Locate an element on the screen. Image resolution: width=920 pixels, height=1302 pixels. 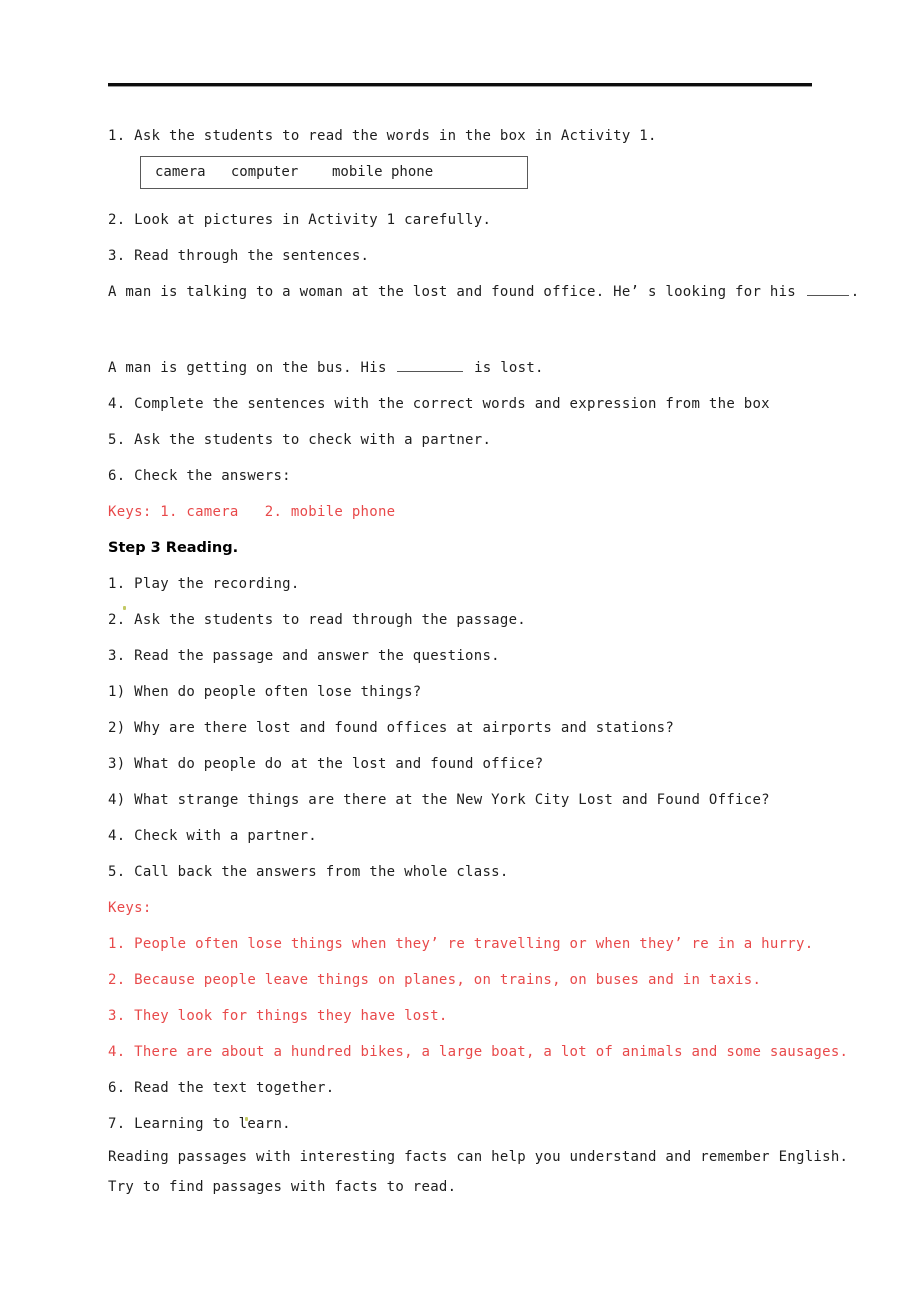
keys-label: Keys: is located at coordinates (130, 908).